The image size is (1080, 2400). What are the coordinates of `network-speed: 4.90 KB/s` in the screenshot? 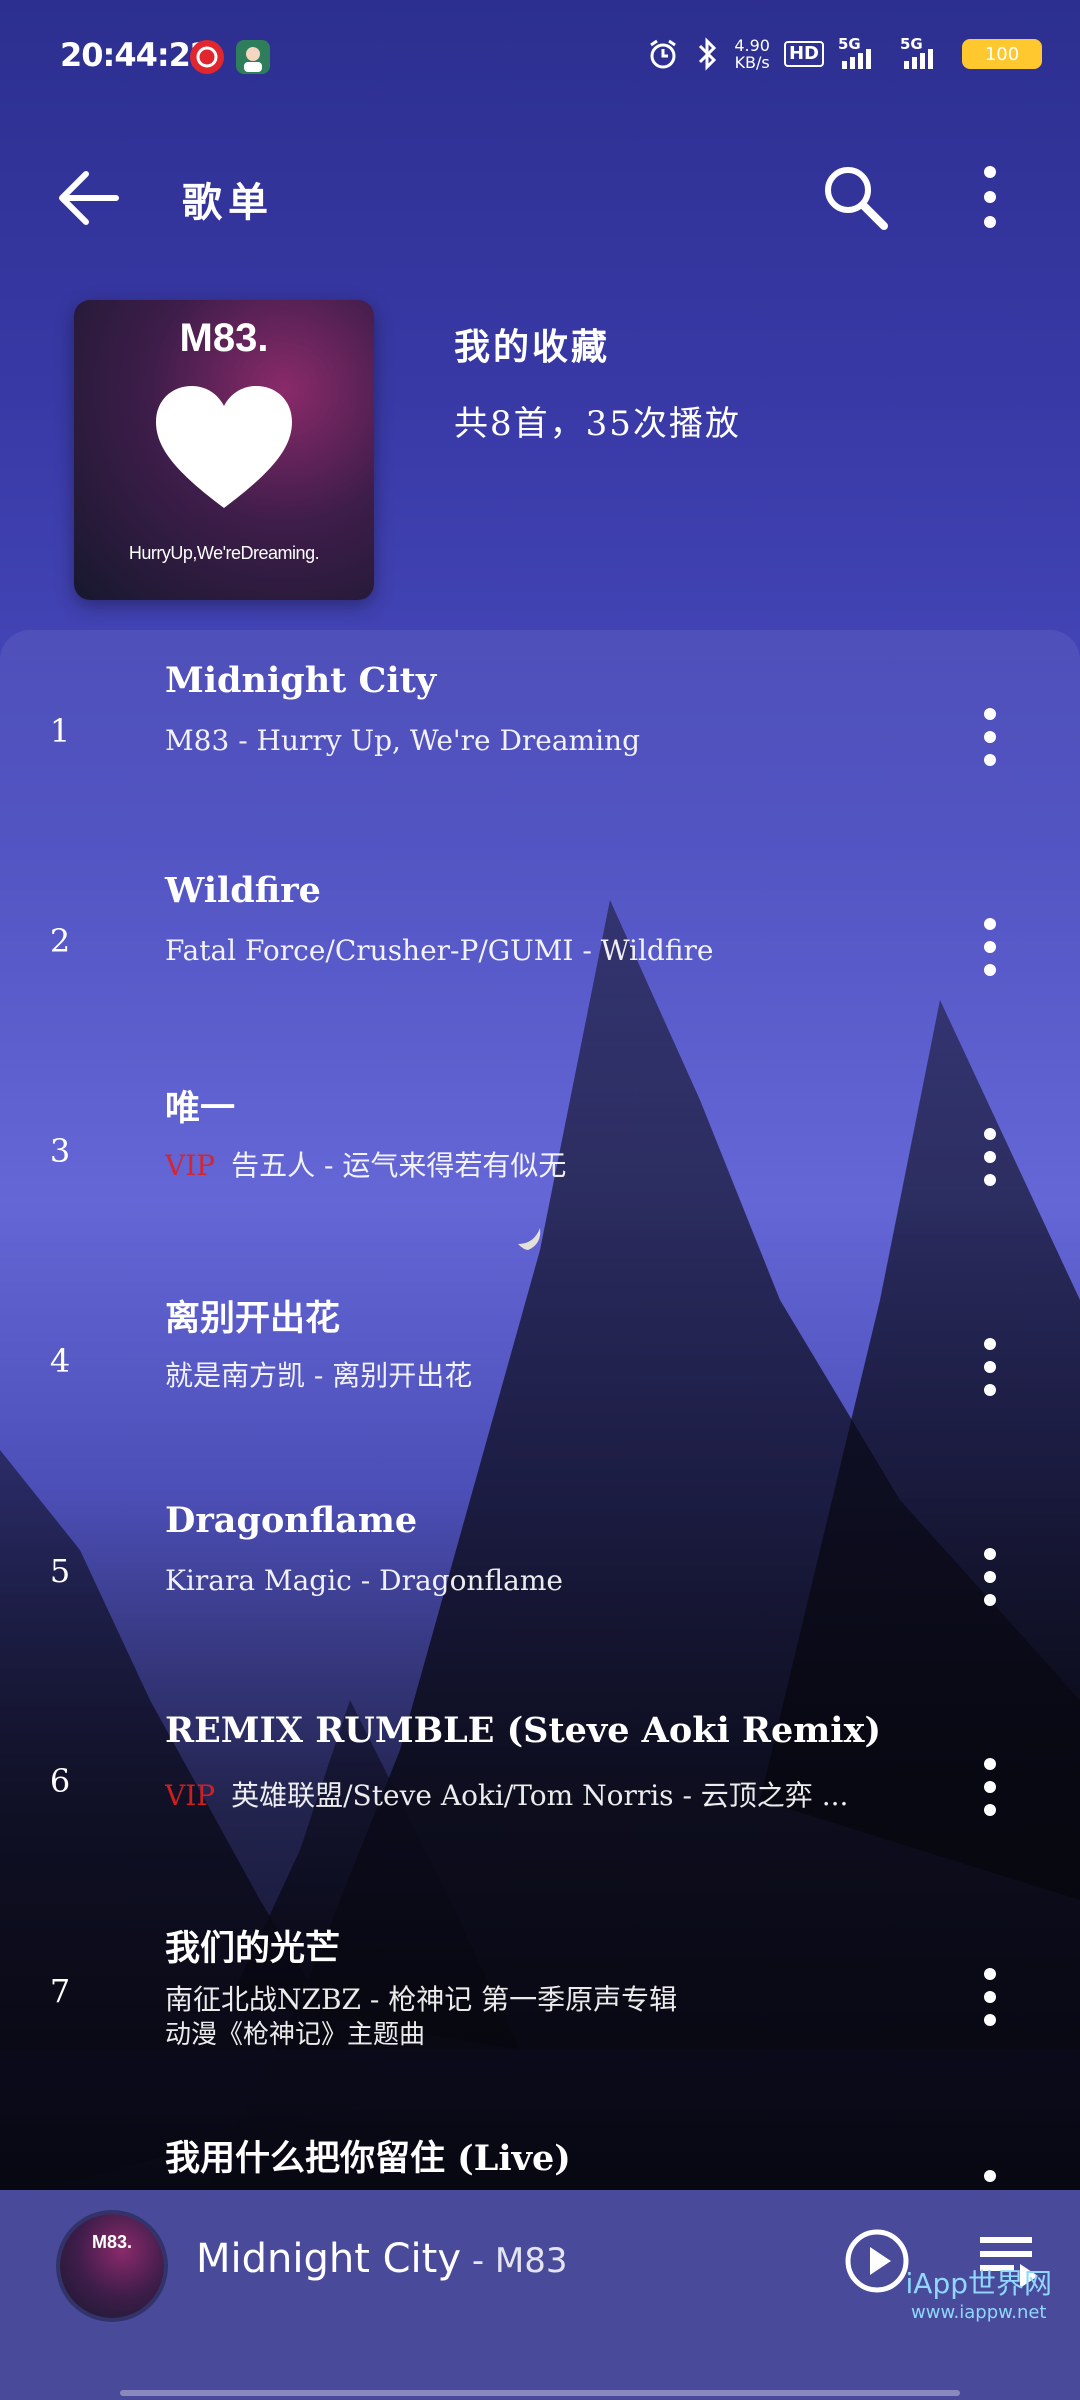 It's located at (752, 54).